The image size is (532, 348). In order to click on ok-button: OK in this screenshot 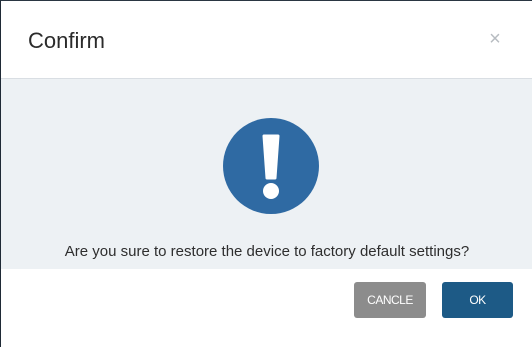, I will do `click(477, 300)`.